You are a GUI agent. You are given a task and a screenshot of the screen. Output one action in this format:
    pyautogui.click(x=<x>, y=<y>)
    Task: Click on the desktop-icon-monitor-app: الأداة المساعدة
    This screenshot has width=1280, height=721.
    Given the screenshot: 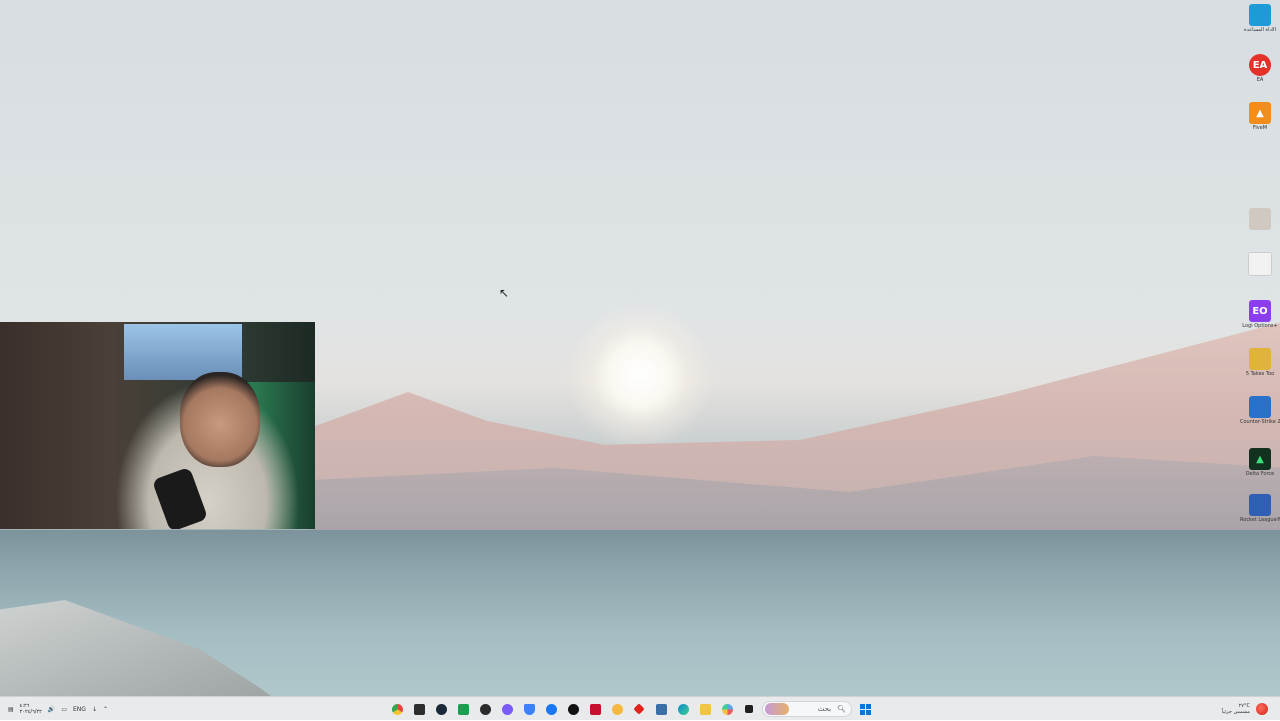 What is the action you would take?
    pyautogui.click(x=1260, y=18)
    